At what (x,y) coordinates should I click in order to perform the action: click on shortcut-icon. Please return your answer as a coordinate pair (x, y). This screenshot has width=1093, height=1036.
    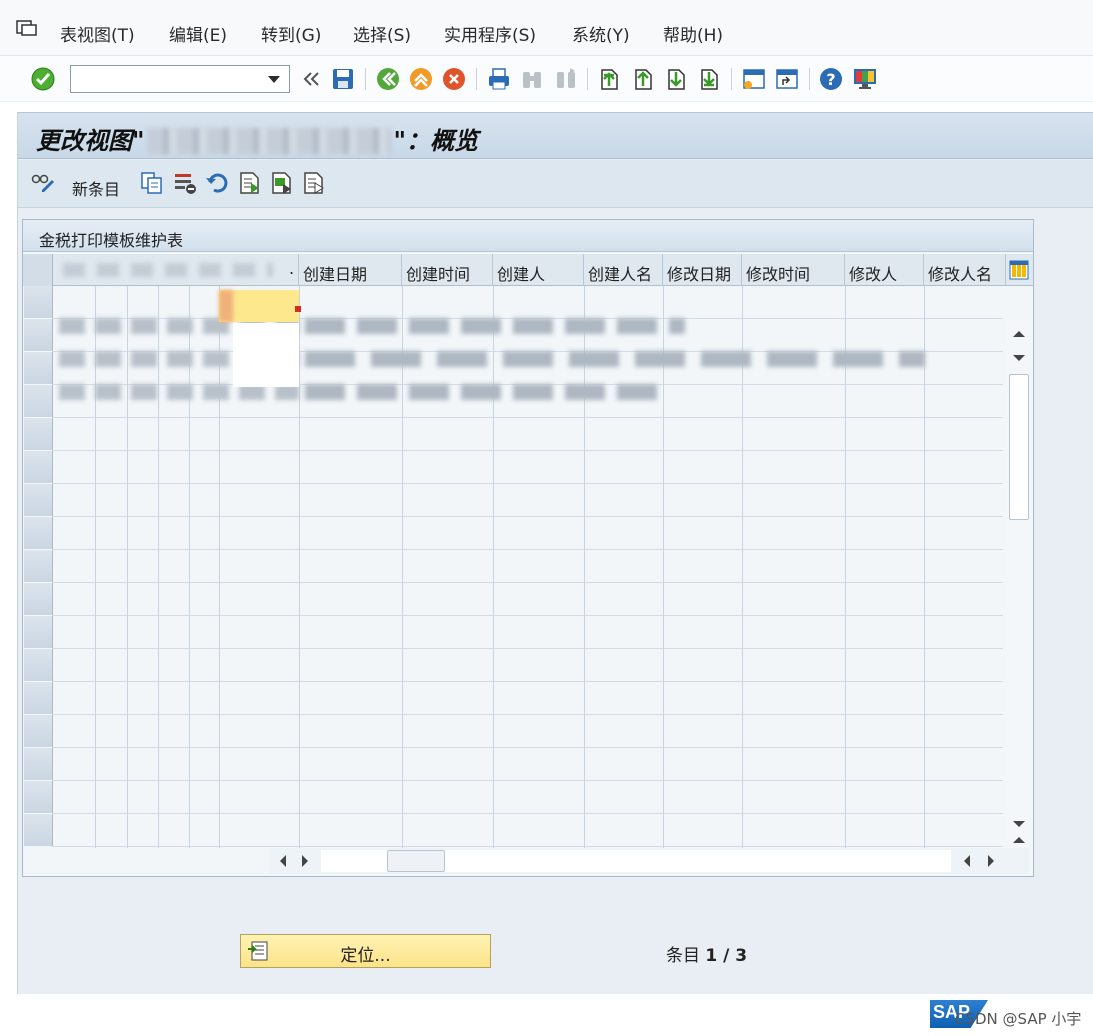
    Looking at the image, I should click on (787, 79).